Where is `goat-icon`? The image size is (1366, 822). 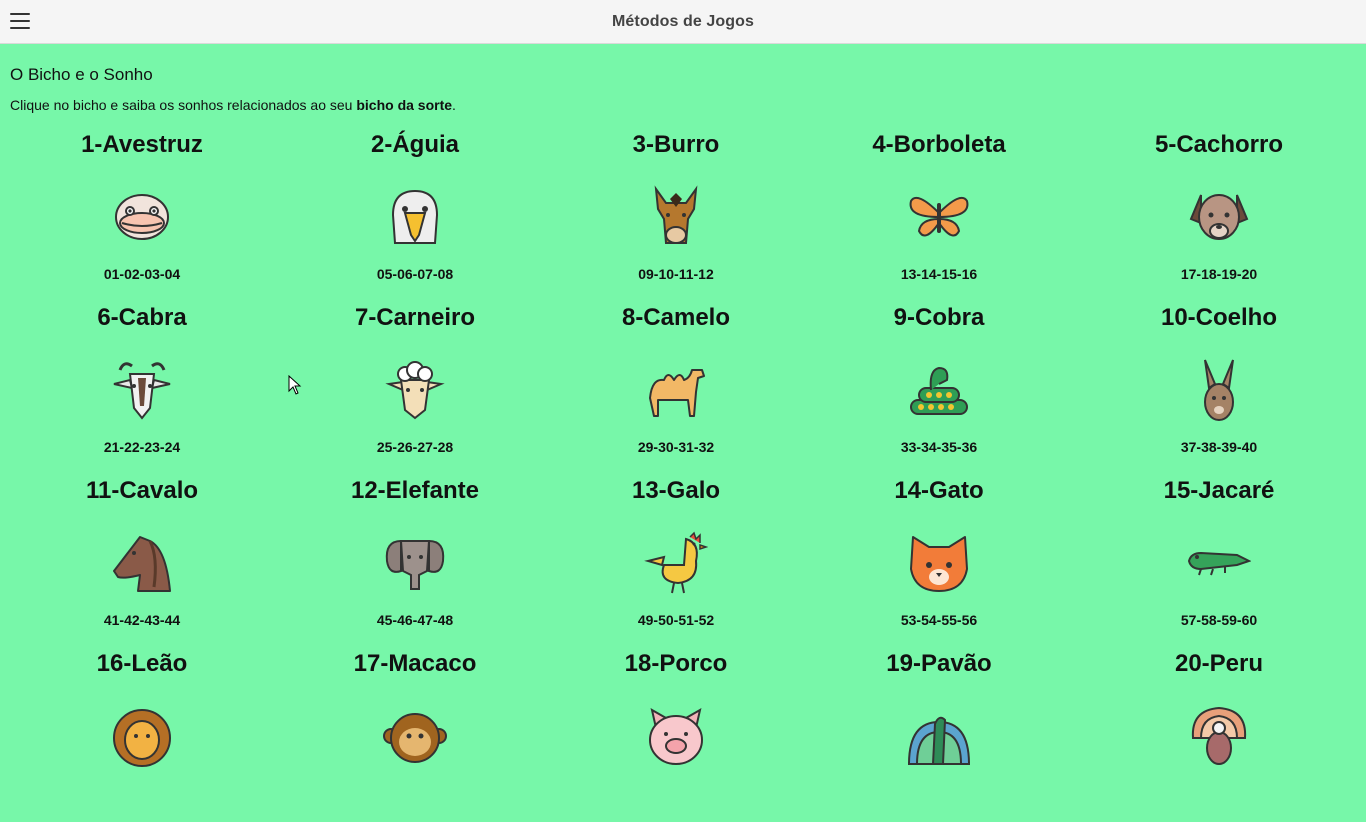
goat-icon is located at coordinates (142, 391).